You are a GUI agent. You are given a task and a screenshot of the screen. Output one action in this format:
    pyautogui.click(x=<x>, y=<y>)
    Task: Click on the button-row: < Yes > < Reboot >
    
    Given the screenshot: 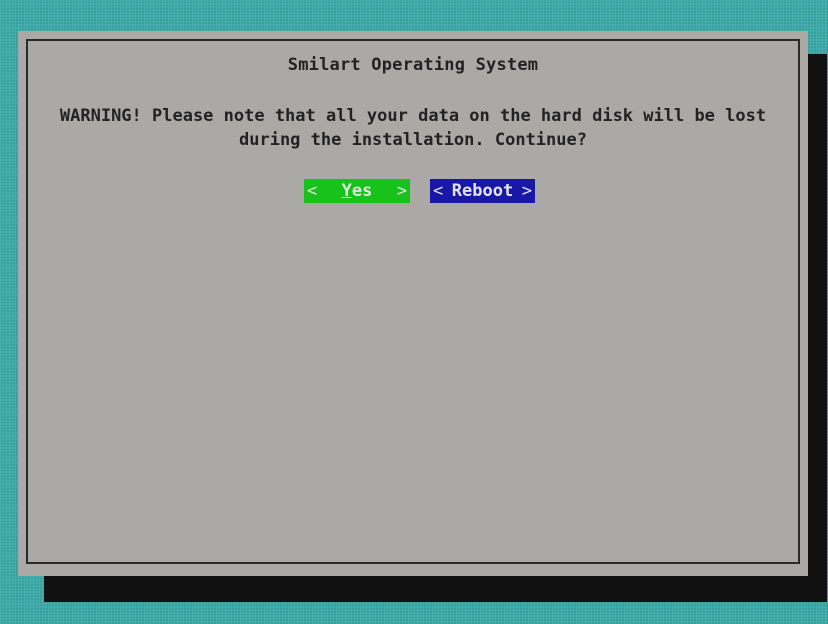 What is the action you would take?
    pyautogui.click(x=419, y=191)
    